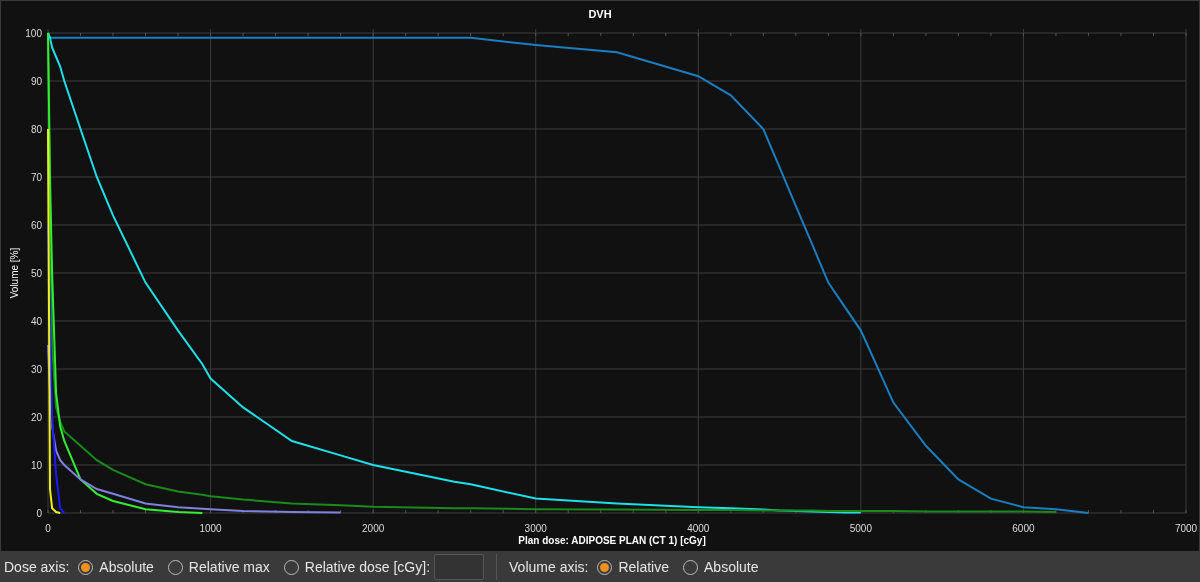  What do you see at coordinates (535, 528) in the screenshot?
I see `tick-label: 3000` at bounding box center [535, 528].